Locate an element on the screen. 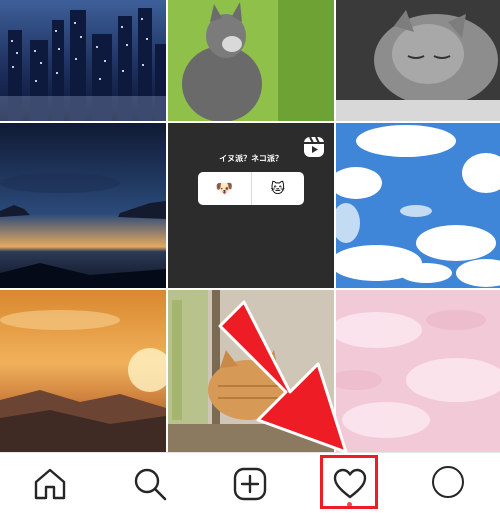 The height and width of the screenshot is (513, 500). post-poll-reel: イヌ派？ネコ派？ 🐶 🐱 is located at coordinates (251, 205).